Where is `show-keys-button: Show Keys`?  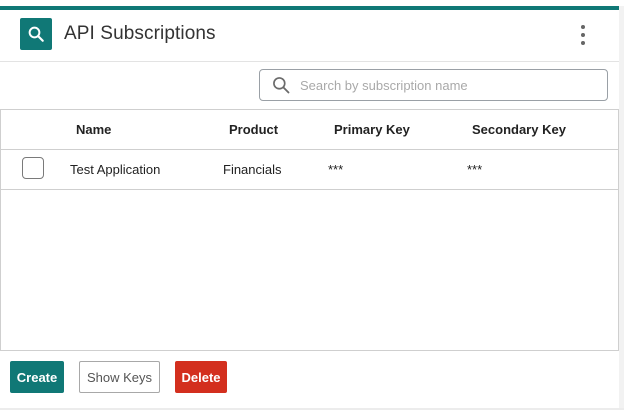 show-keys-button: Show Keys is located at coordinates (119, 377).